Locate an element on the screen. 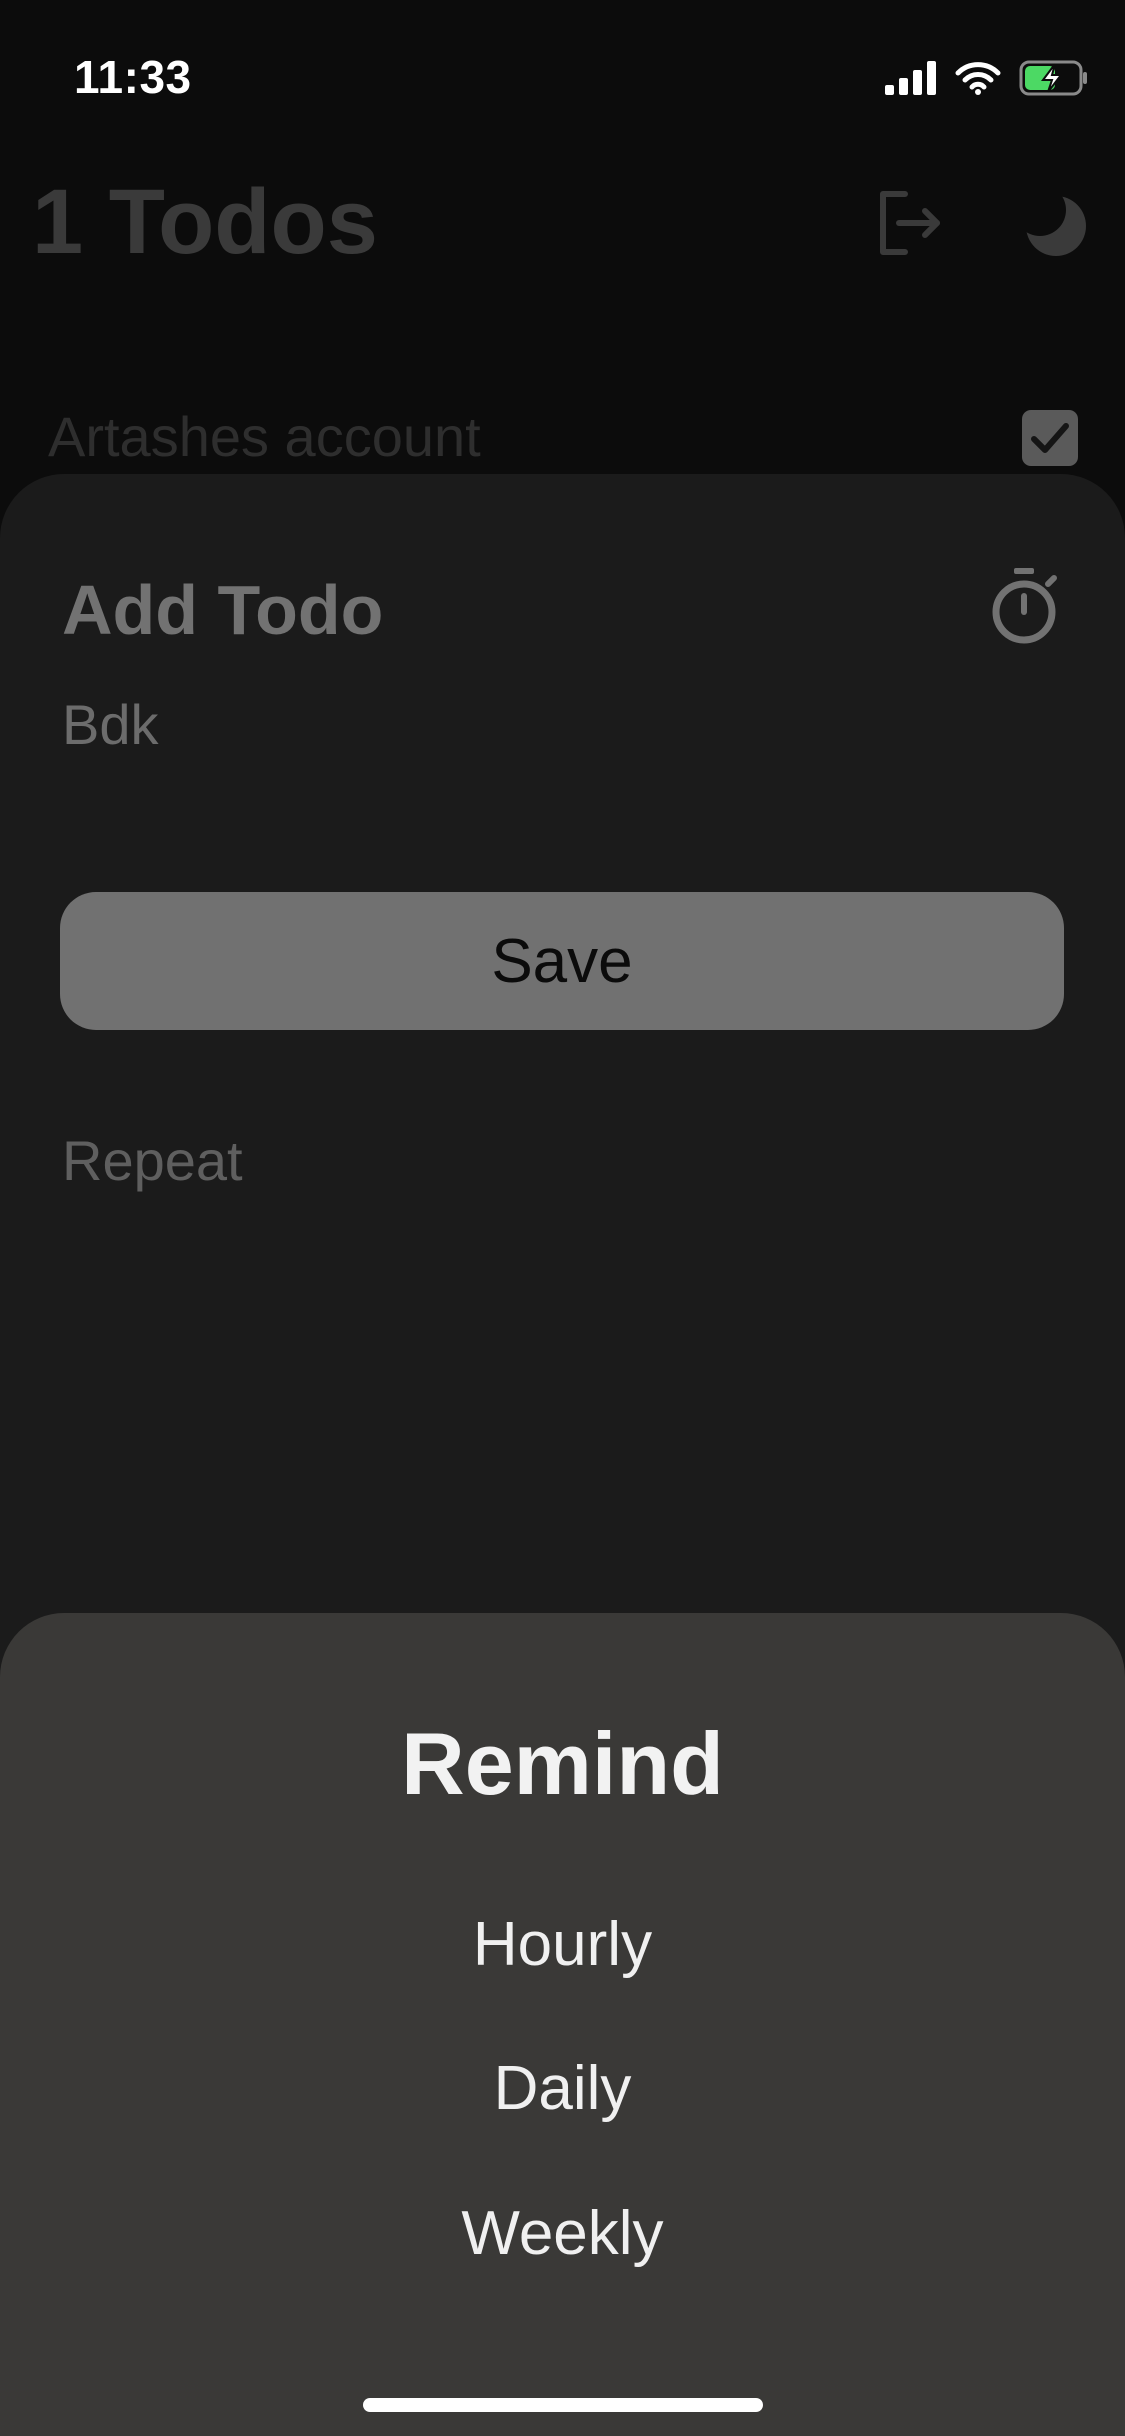  page-title: 1 Todos is located at coordinates (205, 222).